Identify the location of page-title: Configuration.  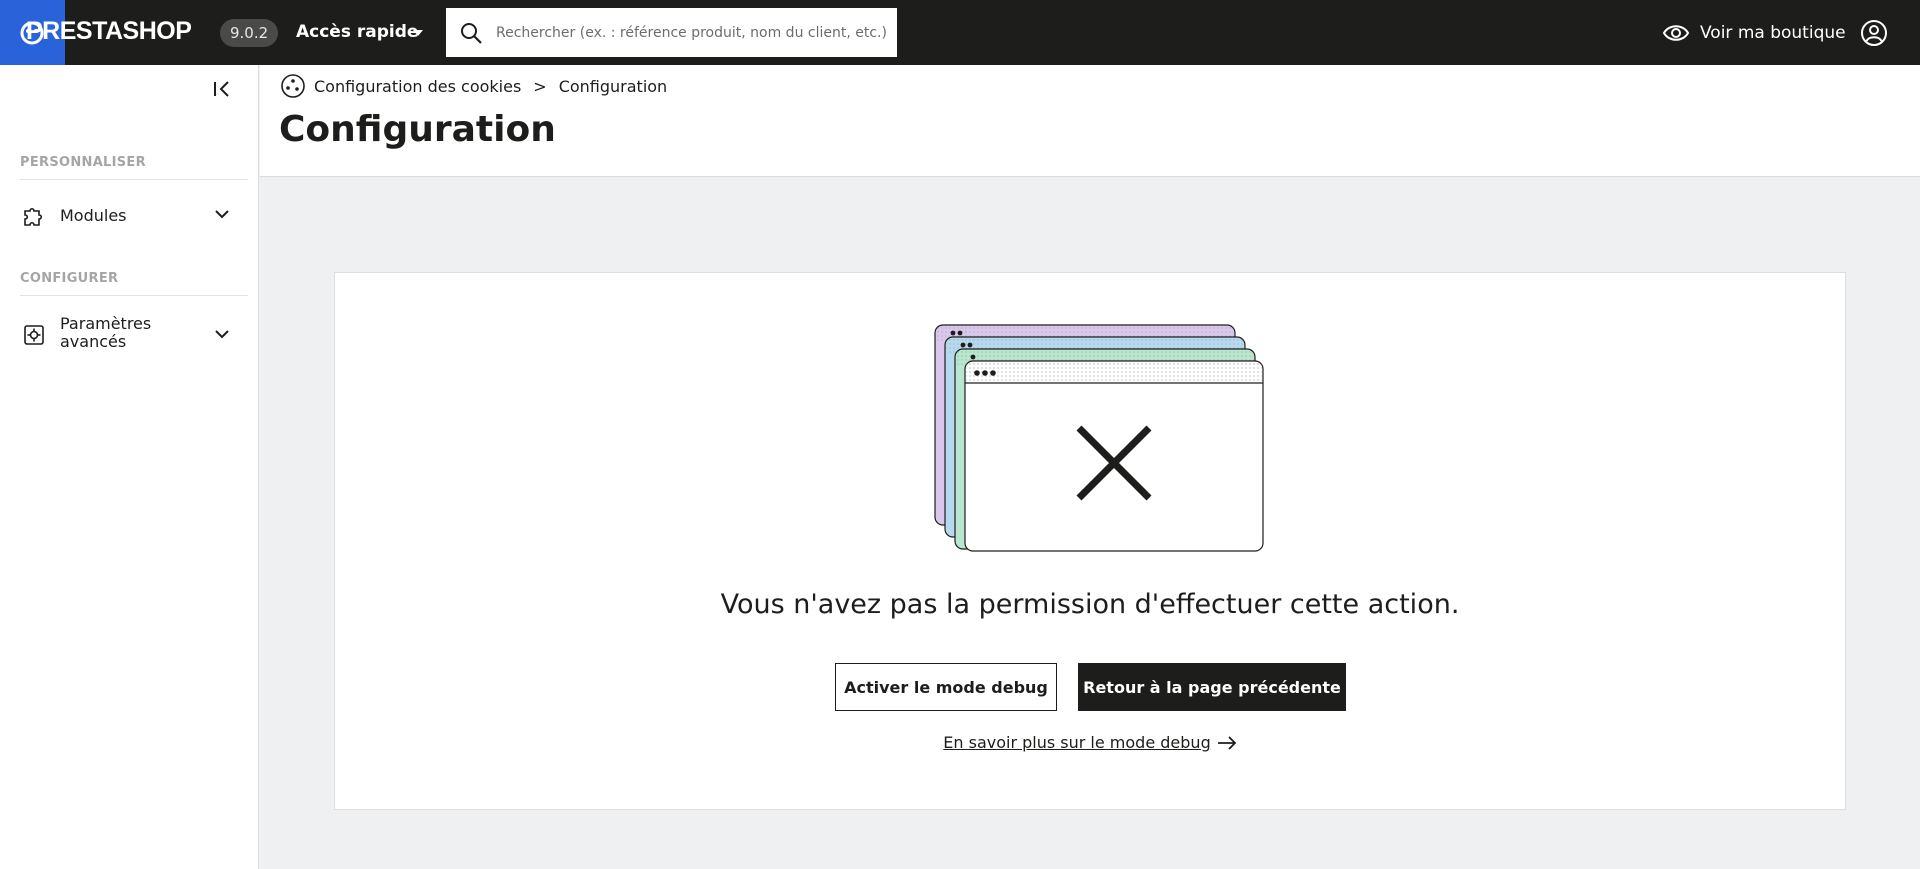
(417, 129).